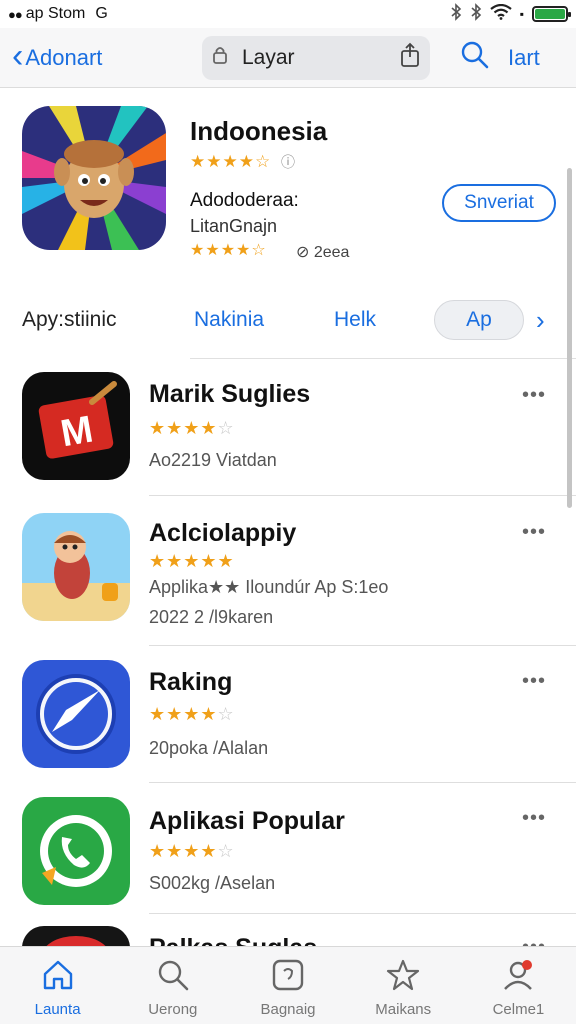  I want to click on tab-bar: Launta Uerong Bagnaig Maikans Celme1, so click(288, 985).